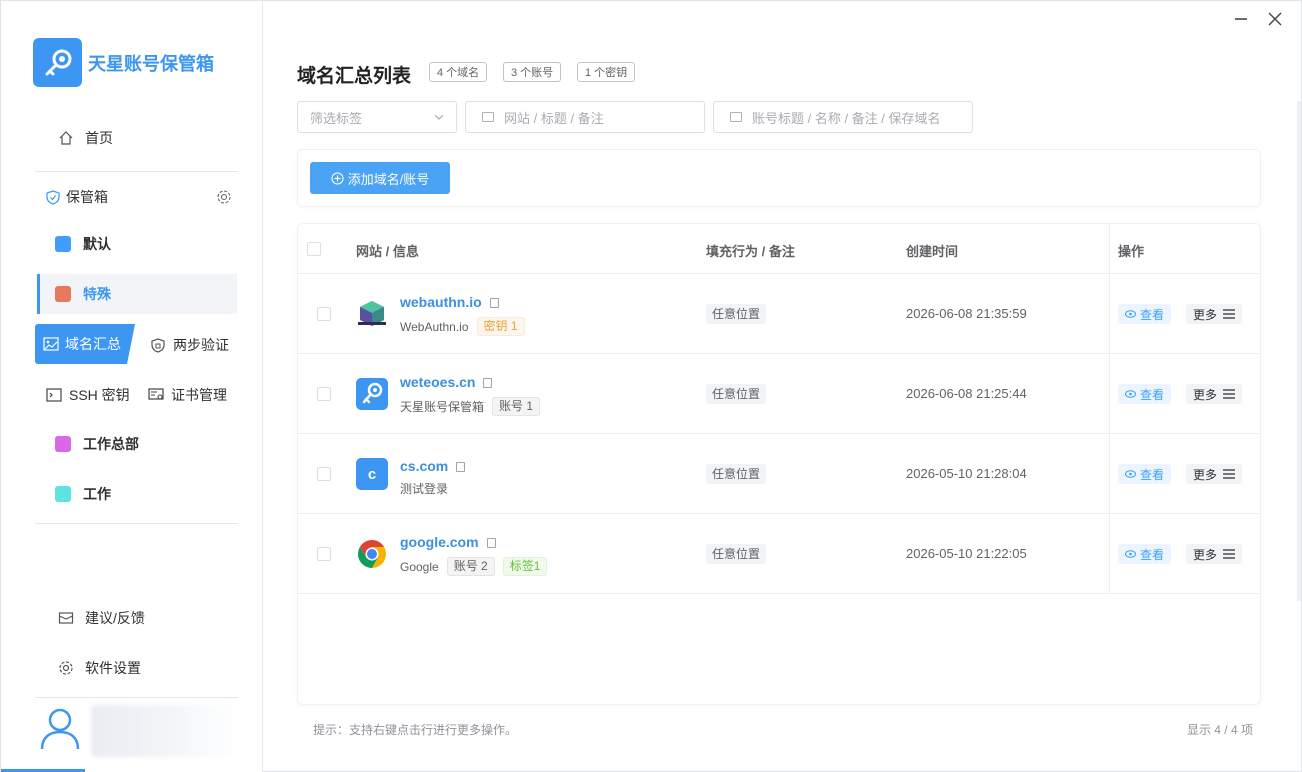  Describe the element at coordinates (97, 244) in the screenshot. I see `vault-item-label: 默认` at that location.